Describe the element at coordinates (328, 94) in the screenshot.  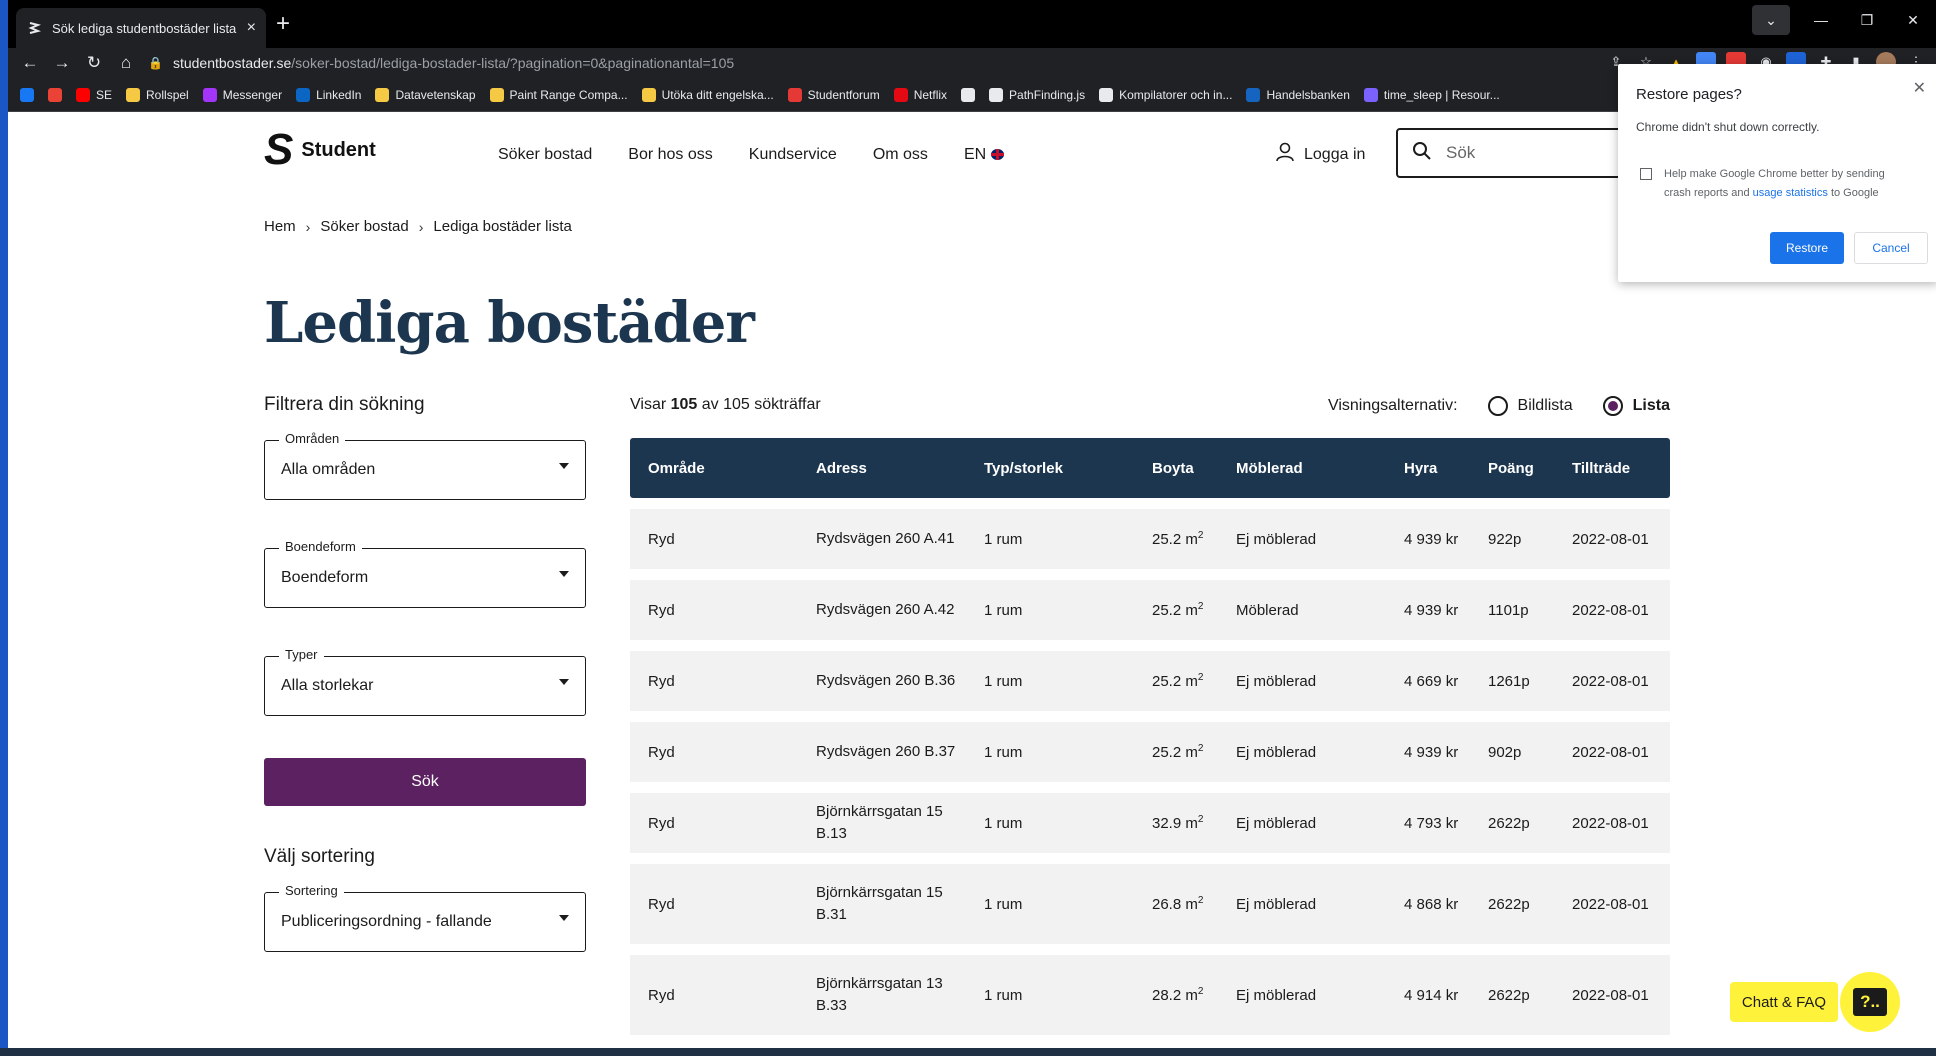
I see `bookmark-item: LinkedIn` at that location.